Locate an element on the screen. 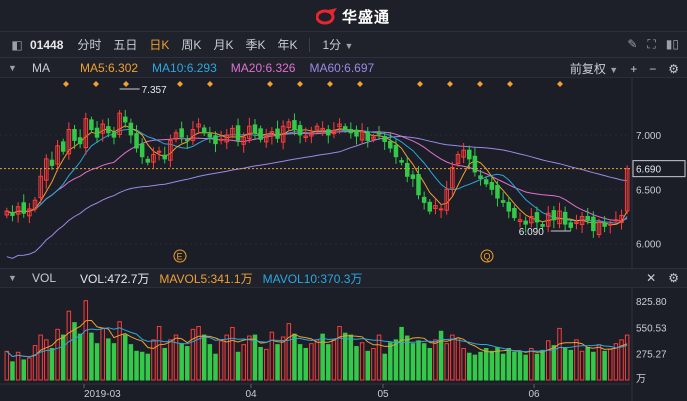 Image resolution: width=687 pixels, height=401 pixels. quarter-marker-label: Q is located at coordinates (487, 257).